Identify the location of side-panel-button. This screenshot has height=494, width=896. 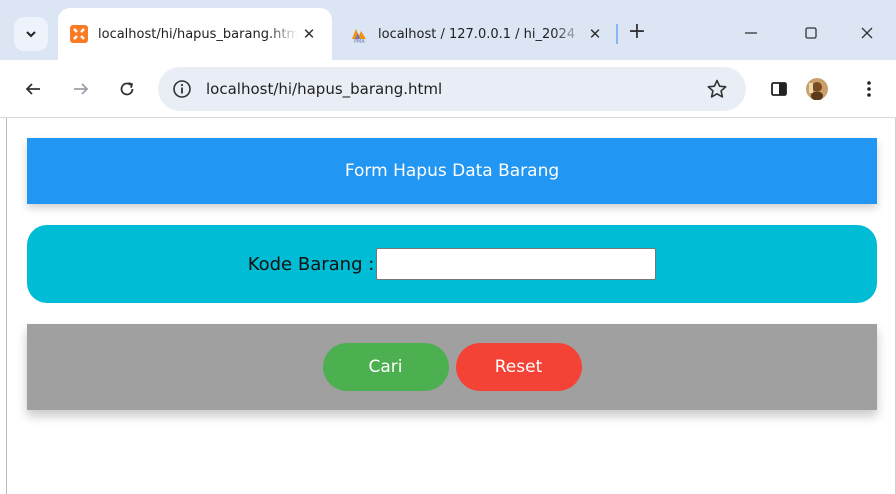
(779, 89).